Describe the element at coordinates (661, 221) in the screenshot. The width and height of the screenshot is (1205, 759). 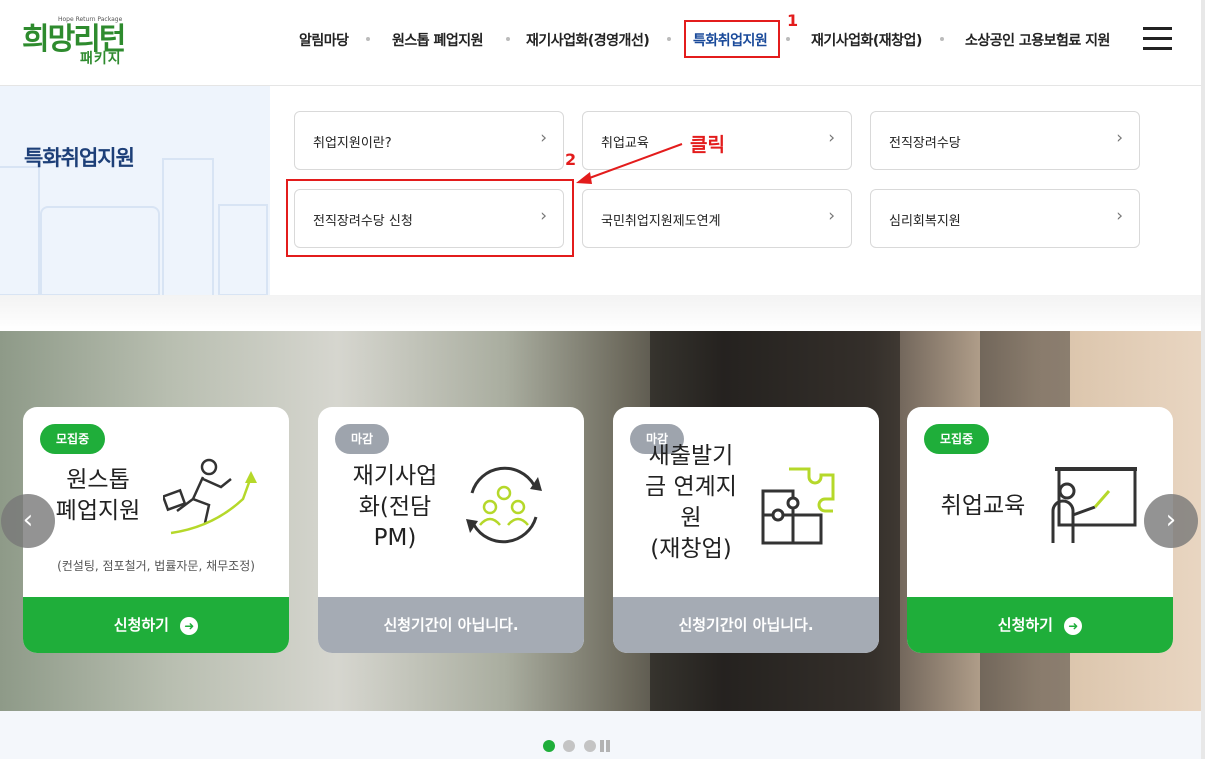
I see `submenu-item-label: 국민취업지원제도연계` at that location.